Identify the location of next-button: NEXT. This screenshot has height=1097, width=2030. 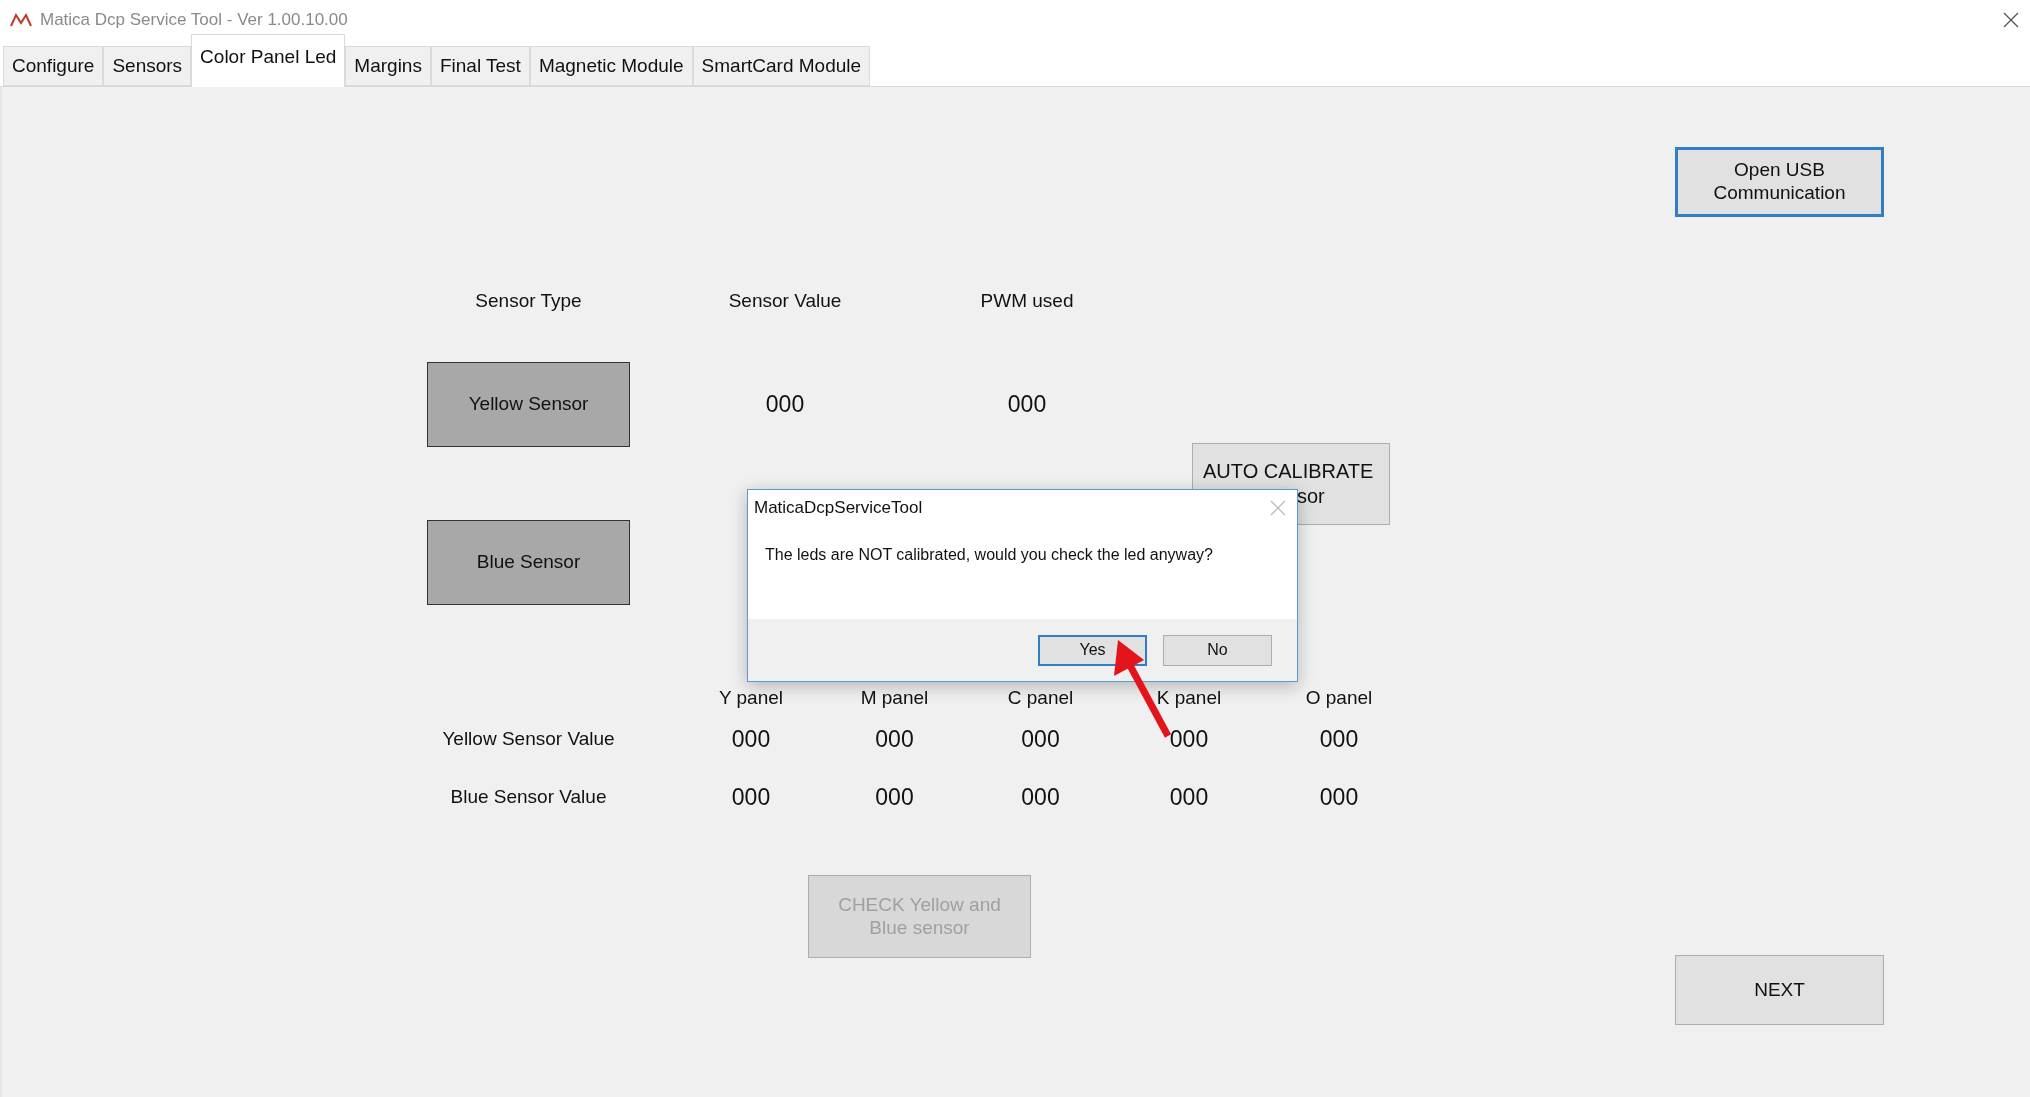
(1779, 990).